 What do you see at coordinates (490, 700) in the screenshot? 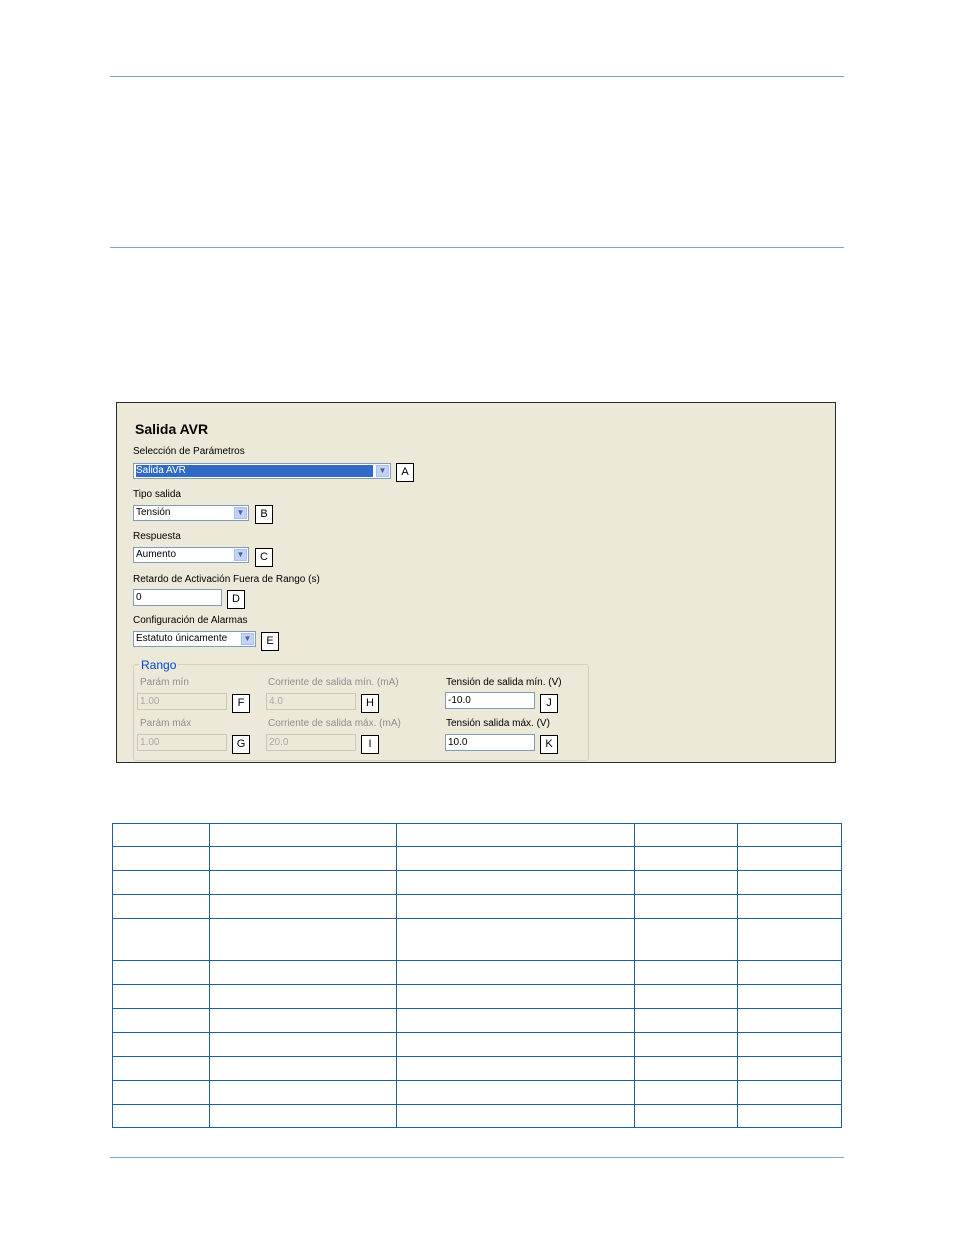
I see `voltage-min-input: -10.0` at bounding box center [490, 700].